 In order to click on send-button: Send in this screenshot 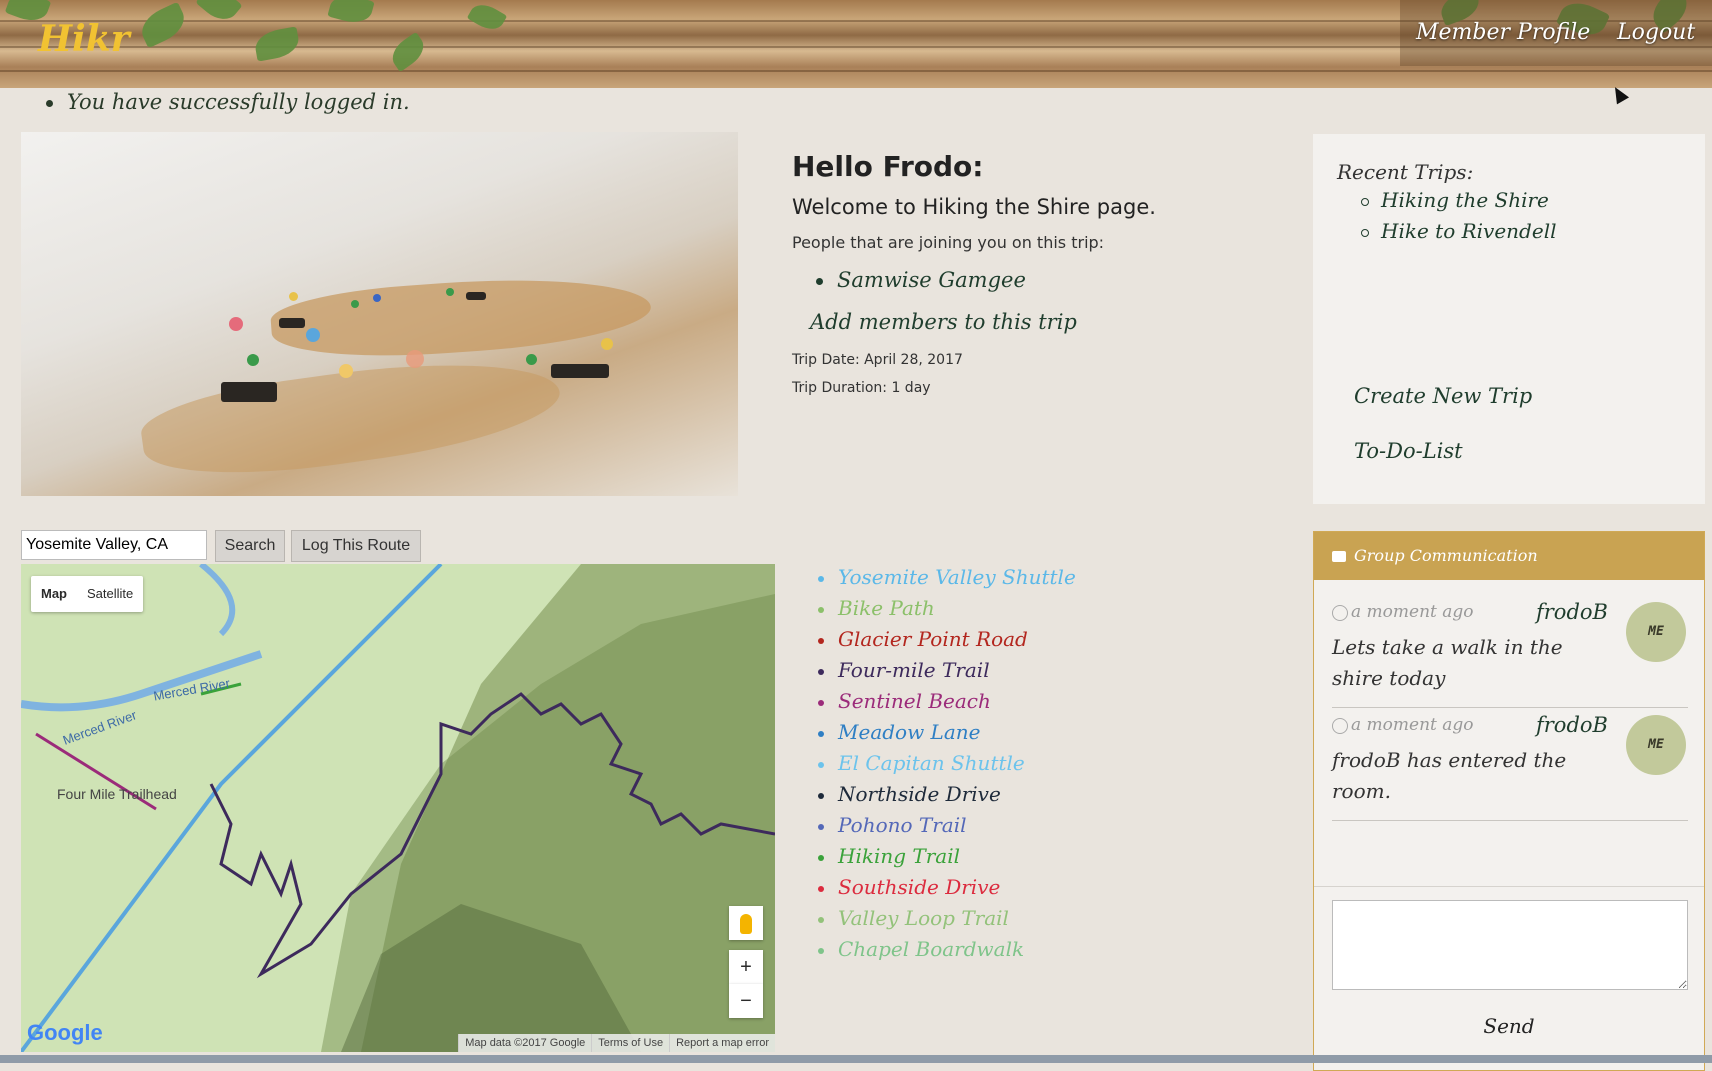, I will do `click(1509, 1026)`.